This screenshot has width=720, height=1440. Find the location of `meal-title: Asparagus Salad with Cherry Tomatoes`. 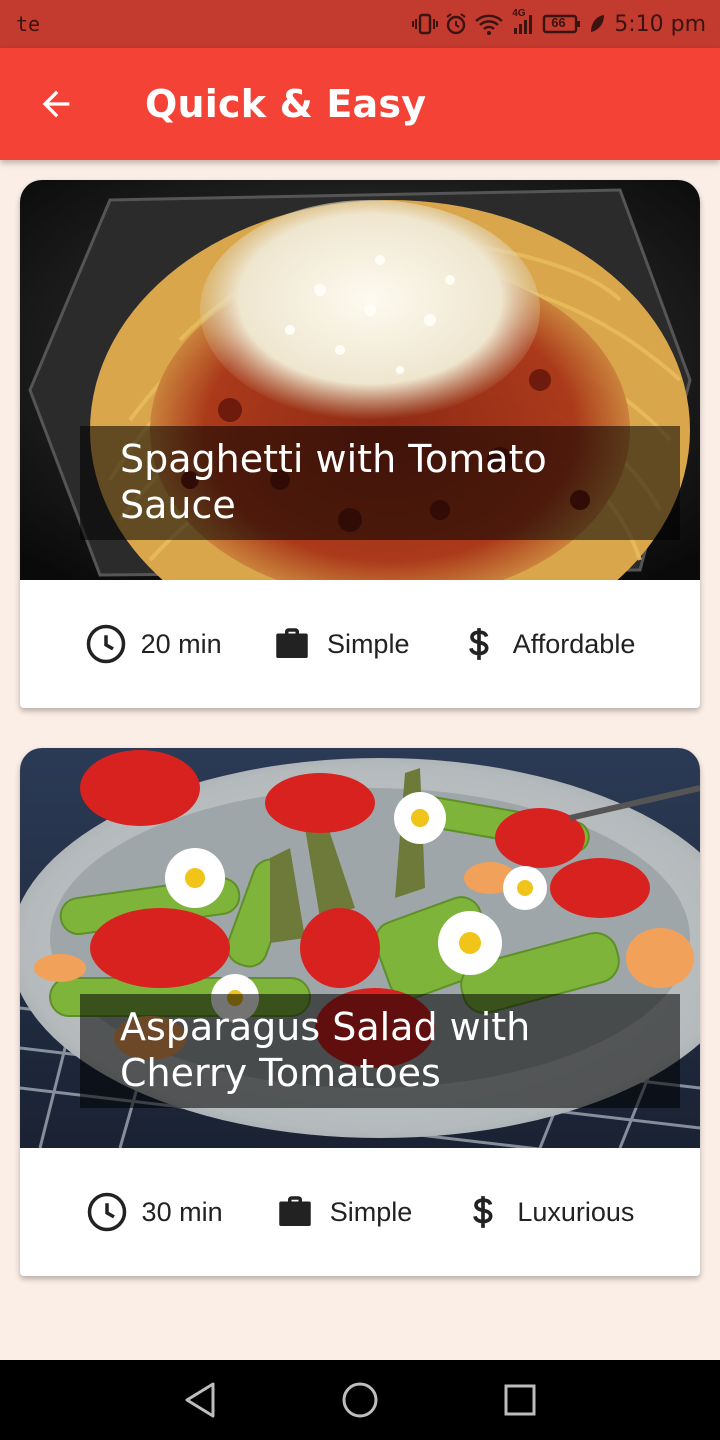

meal-title: Asparagus Salad with Cherry Tomatoes is located at coordinates (325, 1050).